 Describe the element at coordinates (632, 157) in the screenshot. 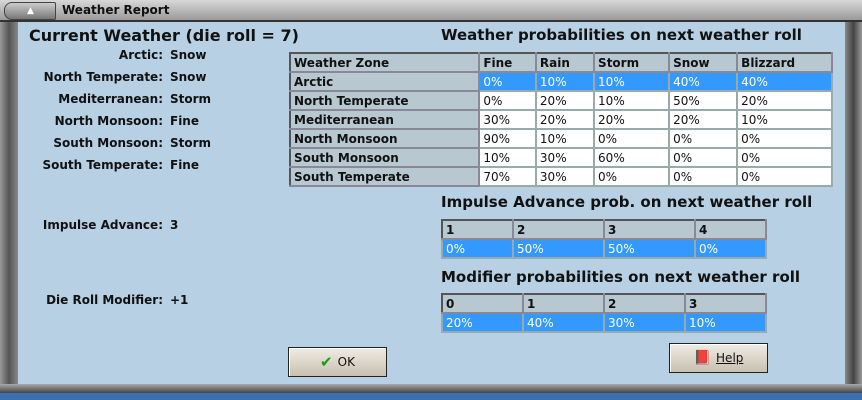

I see `table-cell: 60%` at that location.